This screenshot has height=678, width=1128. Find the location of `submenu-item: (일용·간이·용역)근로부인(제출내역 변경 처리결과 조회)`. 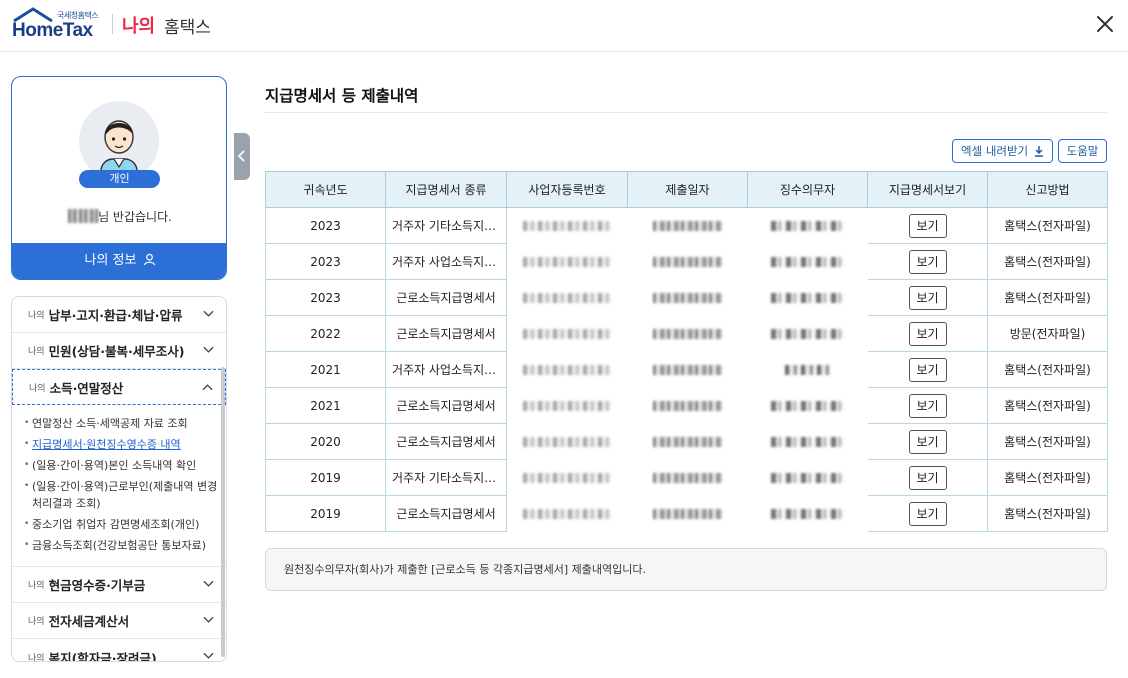

submenu-item: (일용·간이·용역)근로부인(제출내역 변경 처리결과 조회) is located at coordinates (121, 495).